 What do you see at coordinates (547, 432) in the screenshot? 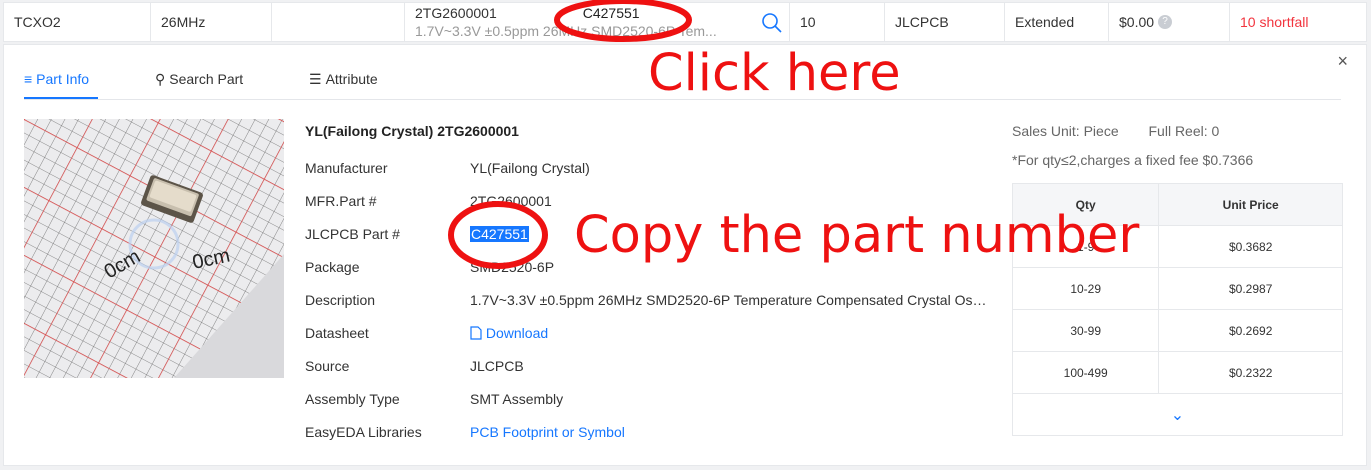
I see `pcb-footprint-link: PCB Footprint or Symbol` at bounding box center [547, 432].